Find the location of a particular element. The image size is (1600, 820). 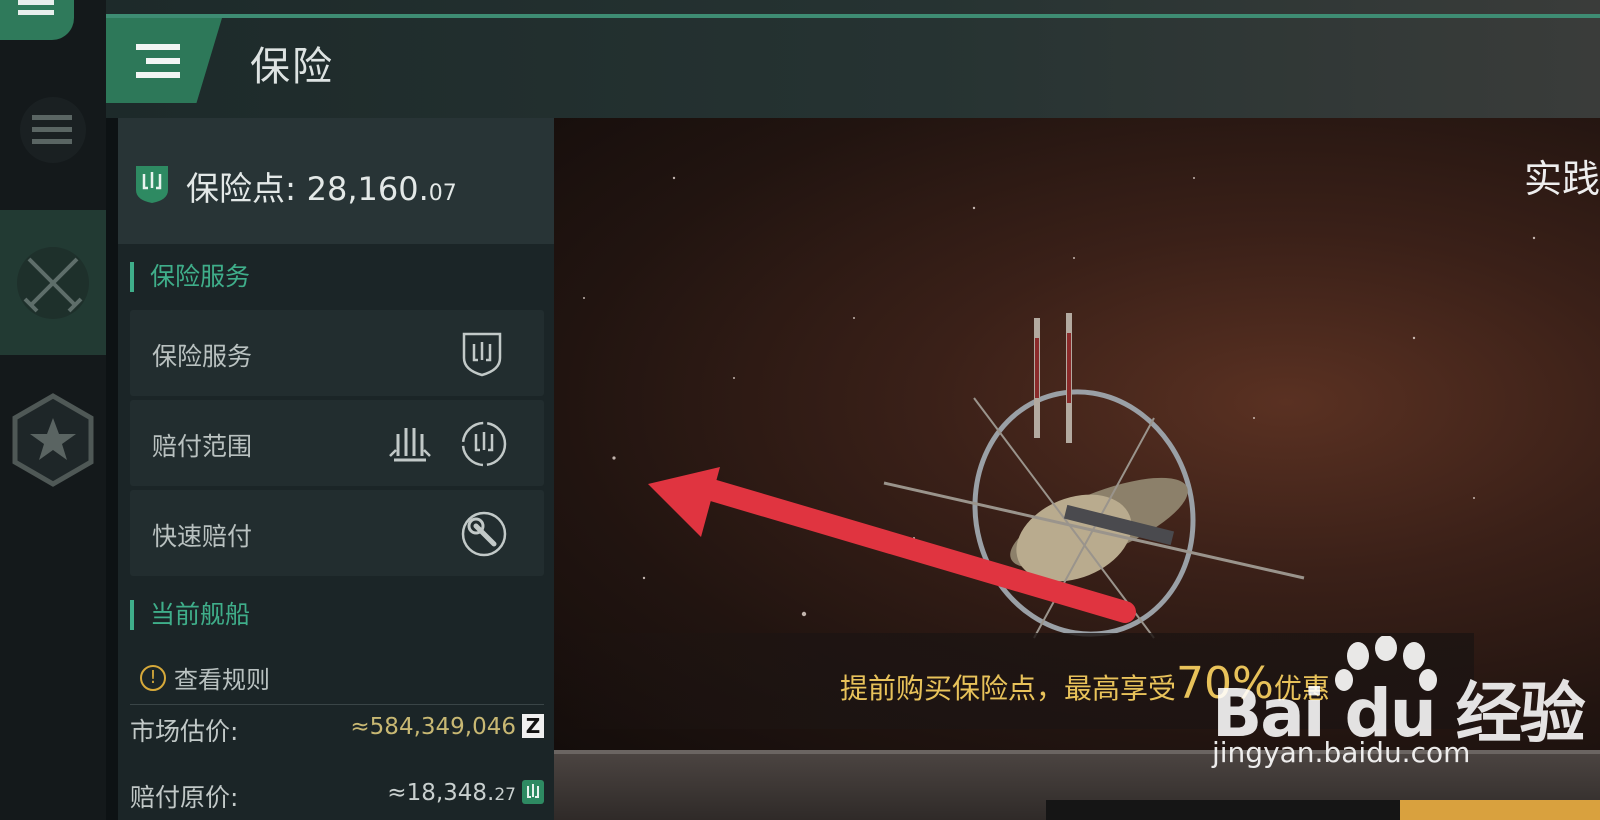

rail-top-button is located at coordinates (53, 20).